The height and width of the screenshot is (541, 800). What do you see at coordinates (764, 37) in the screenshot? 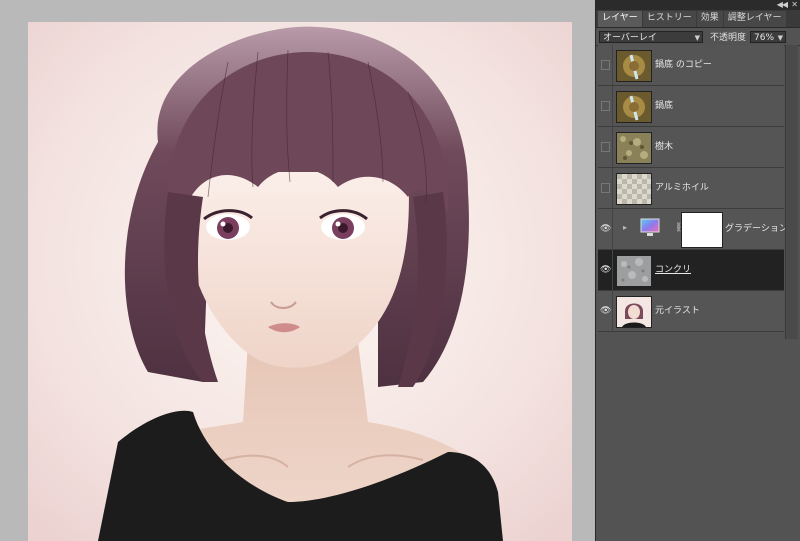
I see `opacity-value: 76%` at bounding box center [764, 37].